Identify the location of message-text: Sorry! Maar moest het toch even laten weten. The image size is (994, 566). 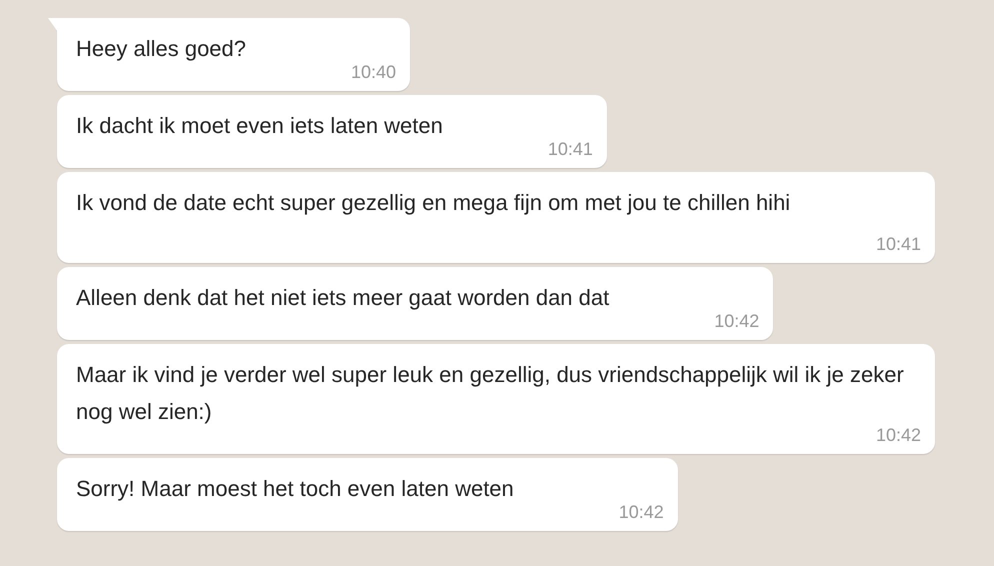
(295, 488).